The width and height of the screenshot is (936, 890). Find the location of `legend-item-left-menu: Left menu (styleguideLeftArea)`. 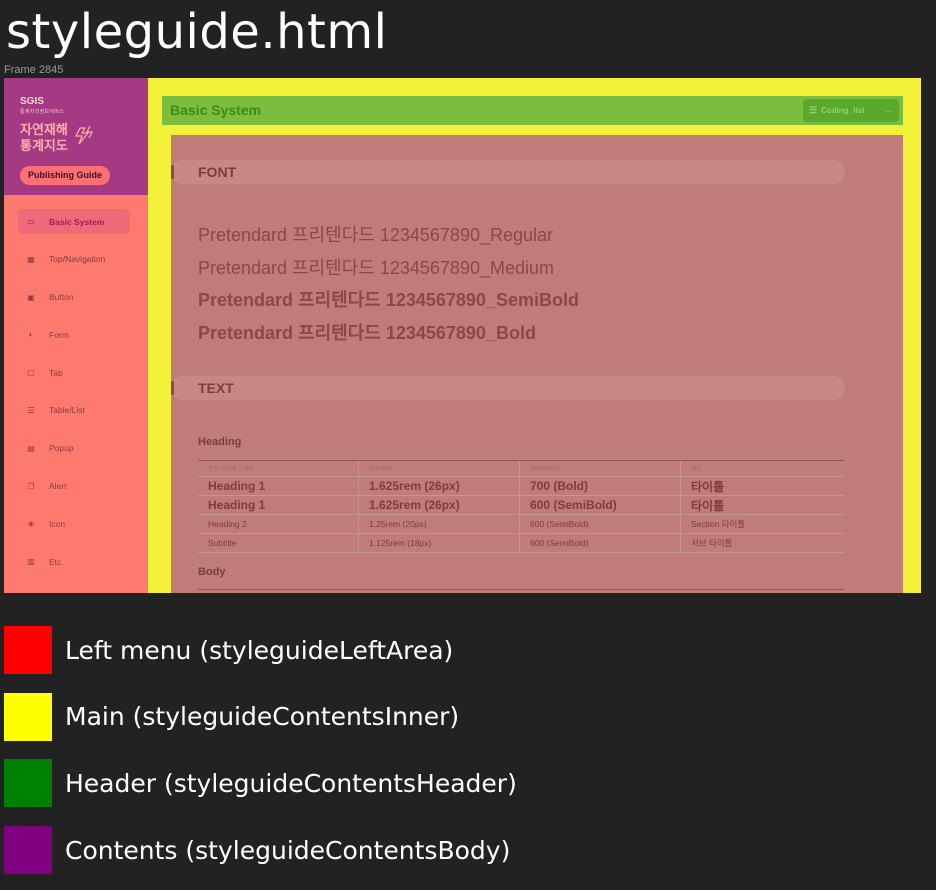

legend-item-left-menu: Left menu (styleguideLeftArea) is located at coordinates (260, 650).